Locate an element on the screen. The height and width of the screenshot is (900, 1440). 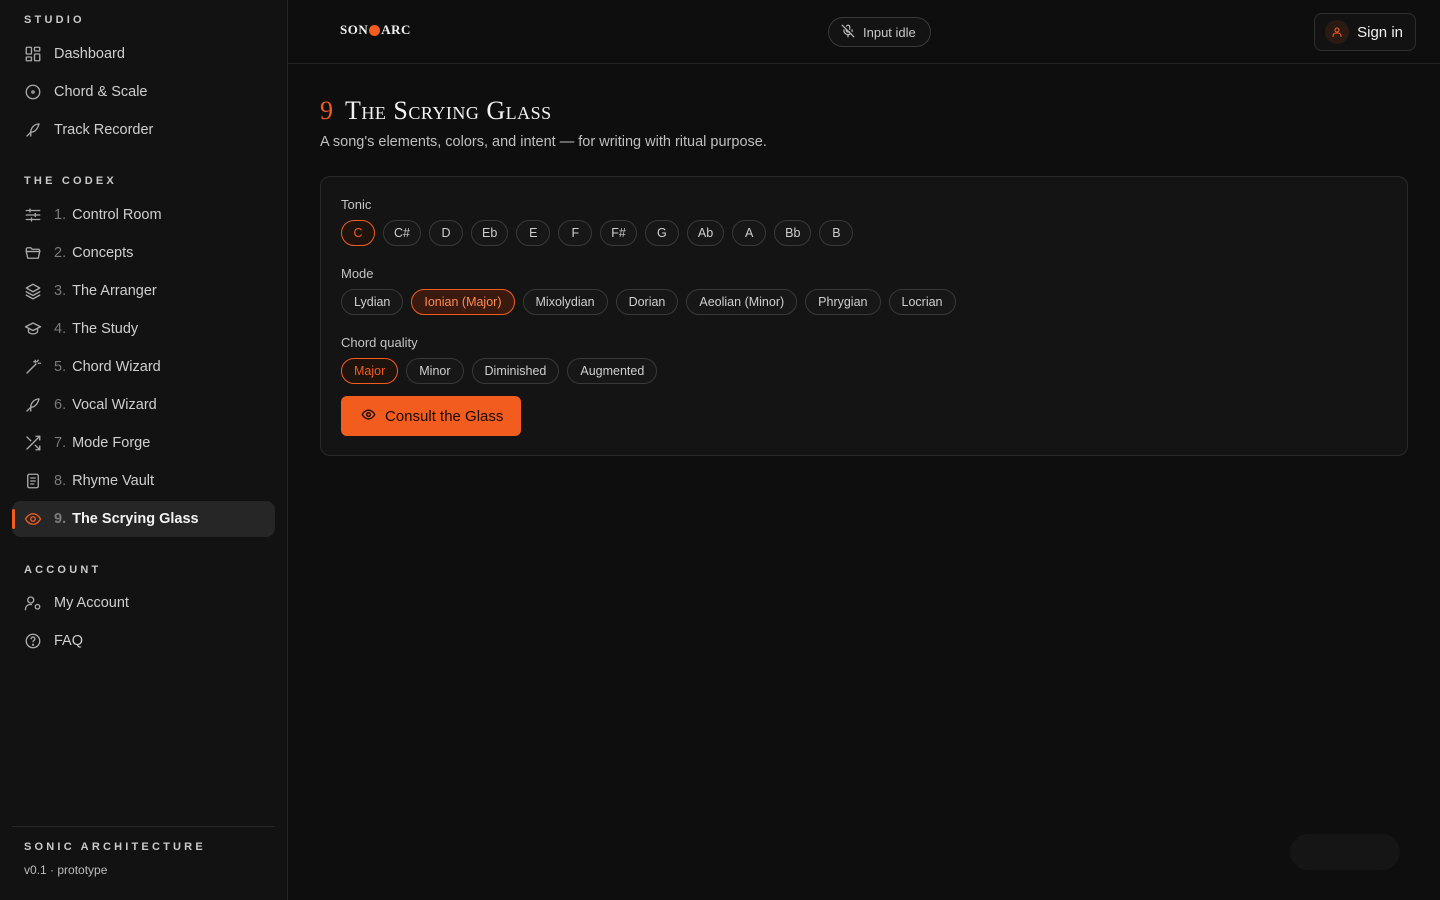
sidebar-item-the-arranger: 3. The Arranger is located at coordinates (143, 291).